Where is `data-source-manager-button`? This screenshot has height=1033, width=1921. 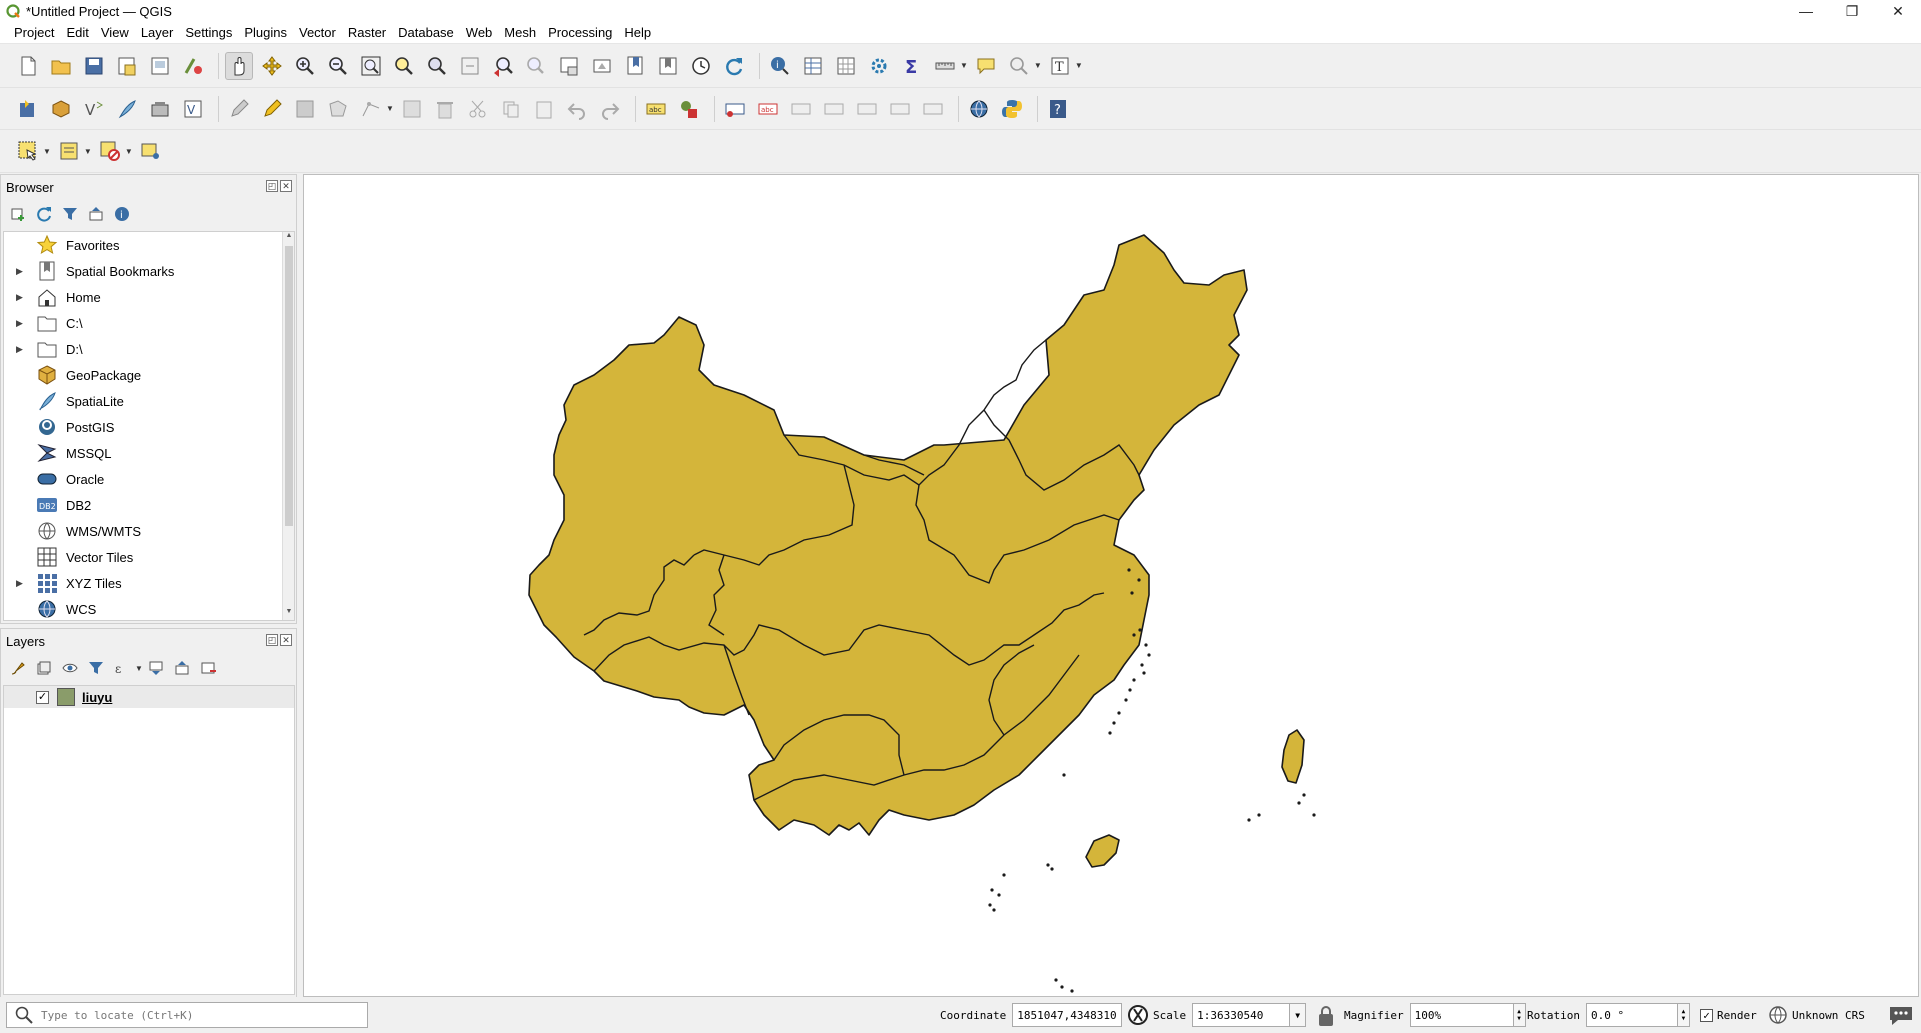
data-source-manager-button is located at coordinates (28, 109).